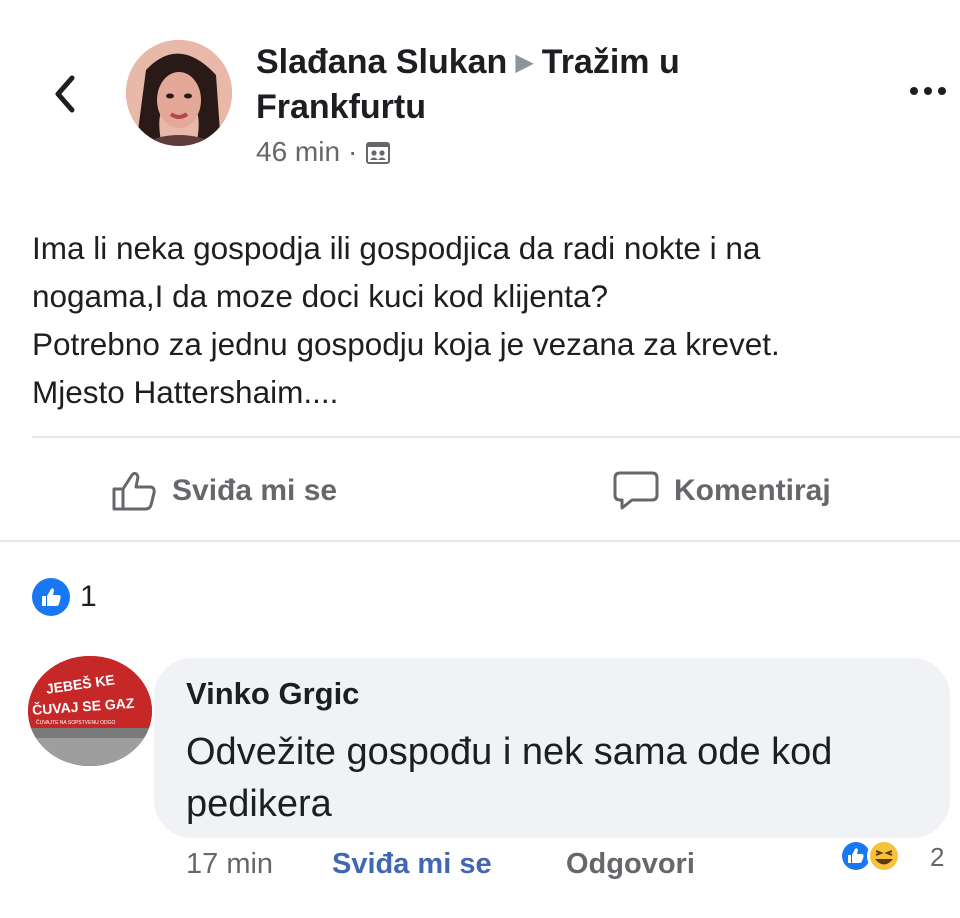 The width and height of the screenshot is (960, 918). What do you see at coordinates (381, 62) in the screenshot?
I see `author-name: Slađana Slukan` at bounding box center [381, 62].